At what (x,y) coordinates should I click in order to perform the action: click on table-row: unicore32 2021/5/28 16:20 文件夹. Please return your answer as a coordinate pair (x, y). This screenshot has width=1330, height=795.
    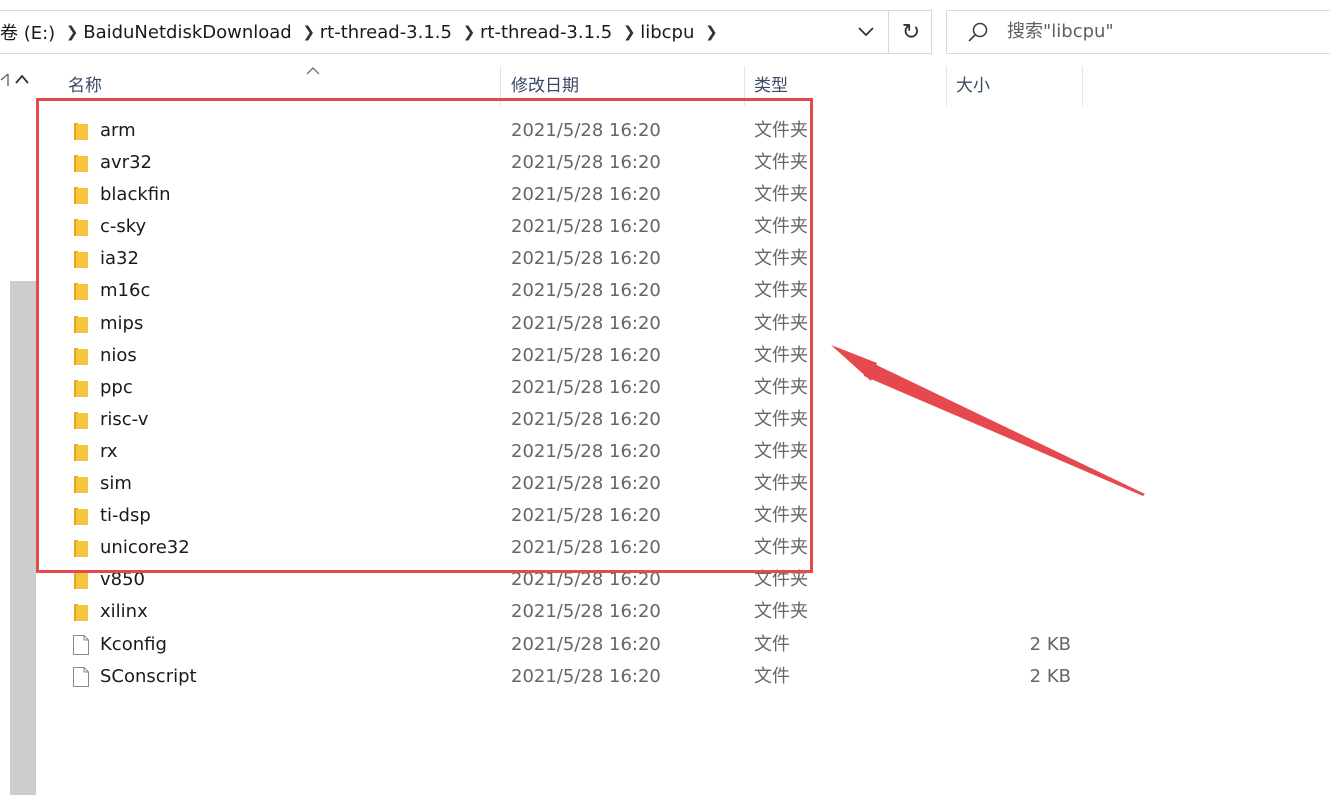
    Looking at the image, I should click on (683, 548).